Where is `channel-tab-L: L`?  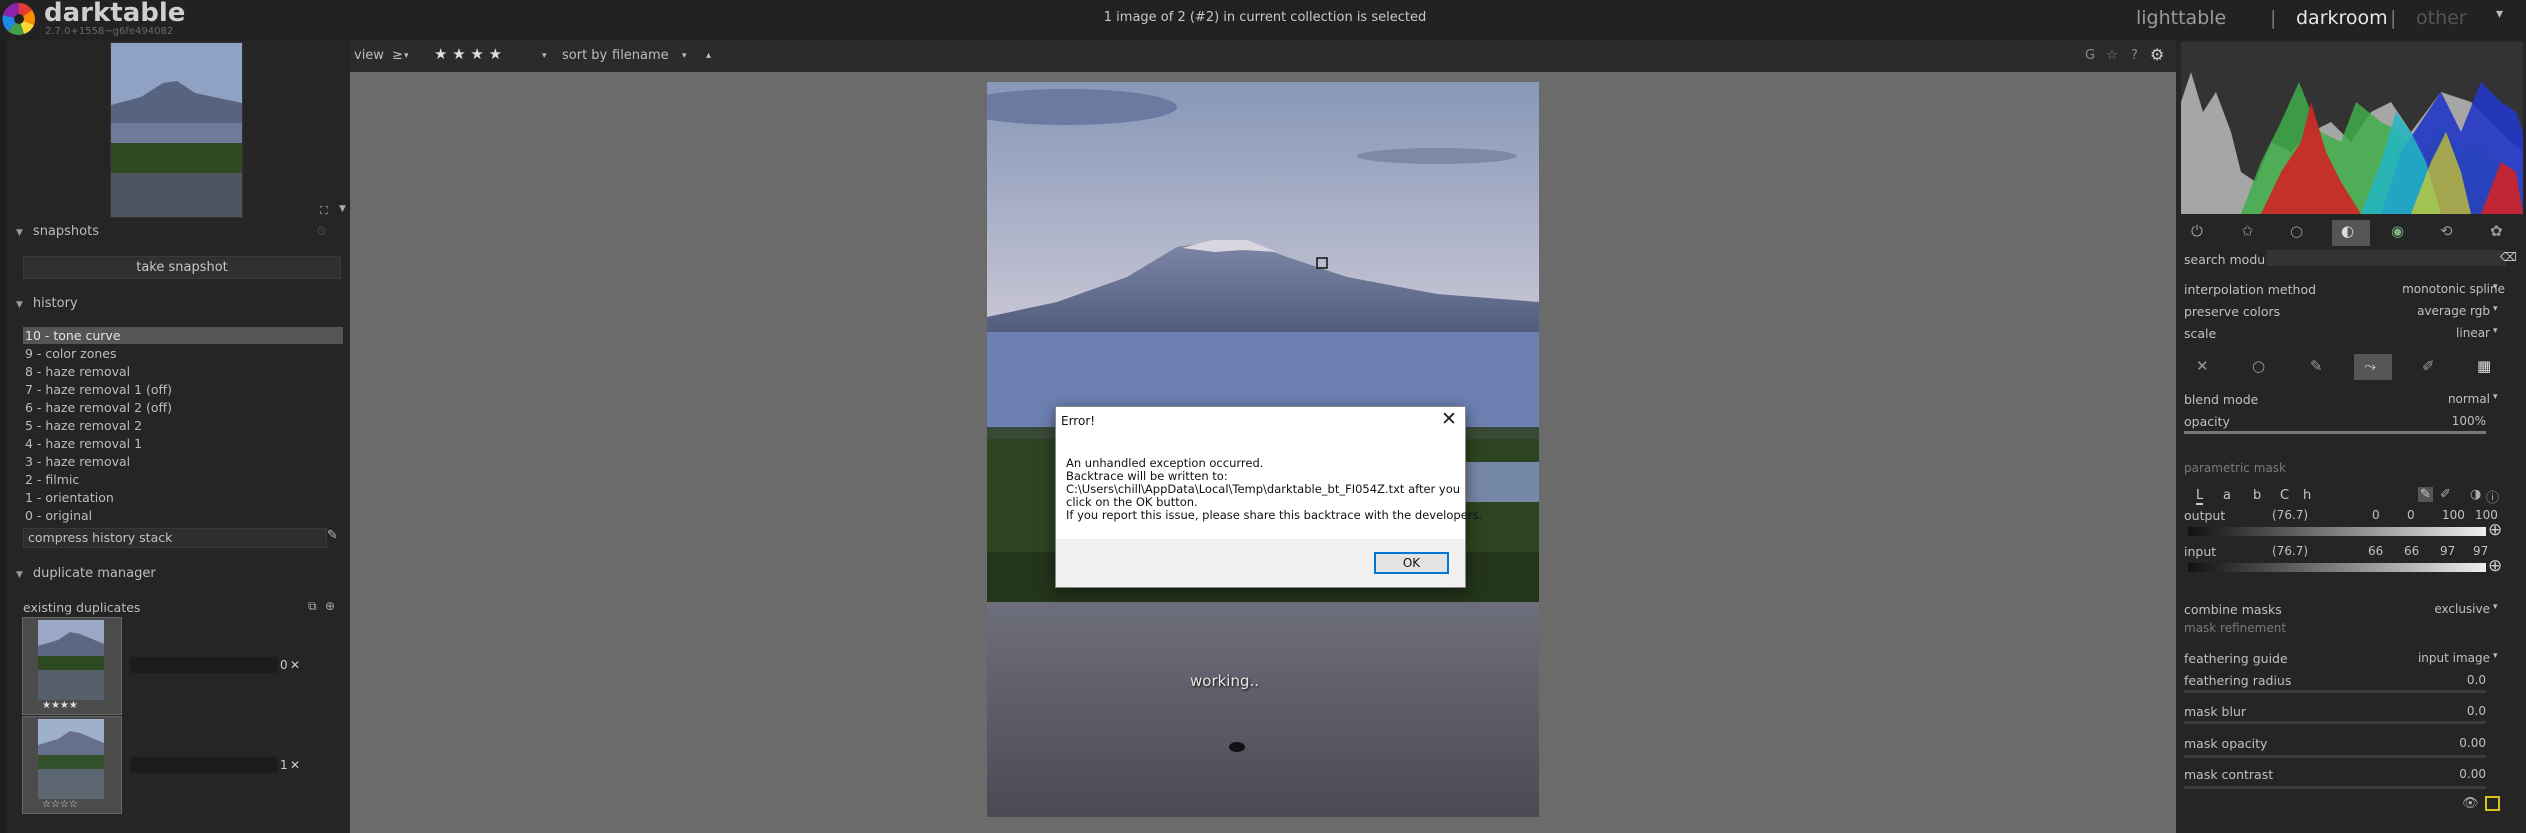 channel-tab-L: L is located at coordinates (2200, 496).